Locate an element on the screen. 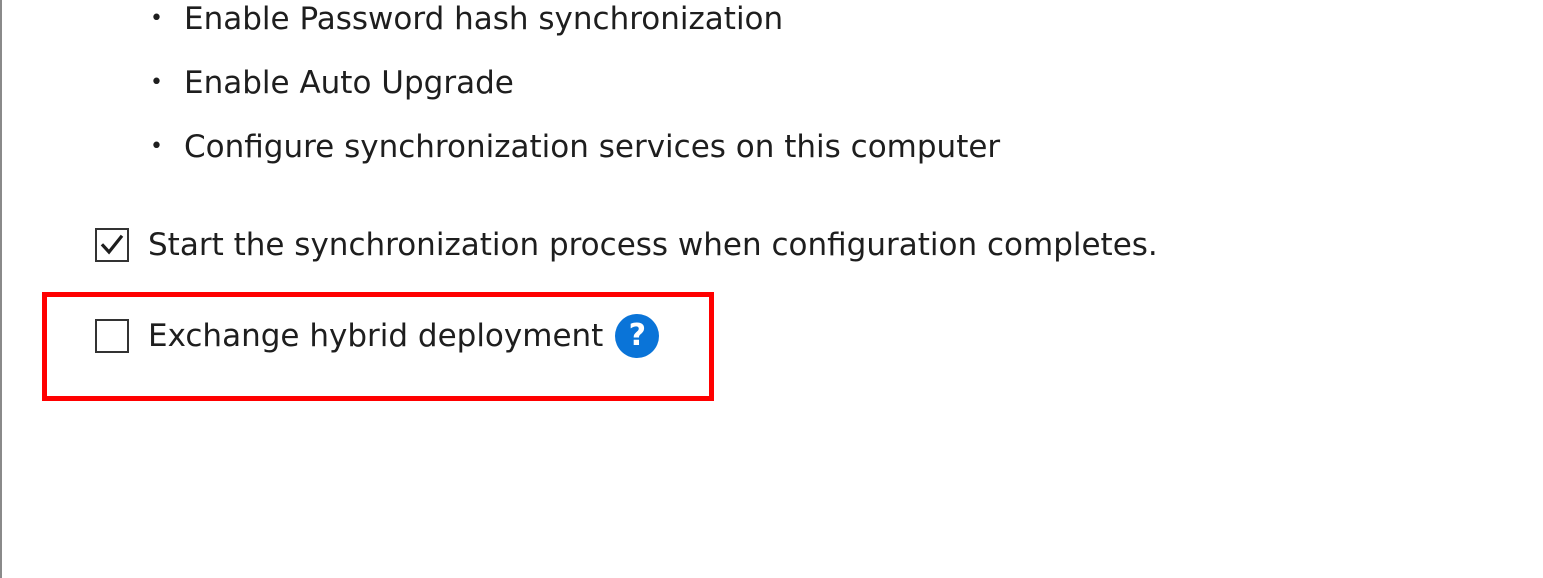 Image resolution: width=1543 pixels, height=578 pixels. help-circle-icon: ? is located at coordinates (637, 336).